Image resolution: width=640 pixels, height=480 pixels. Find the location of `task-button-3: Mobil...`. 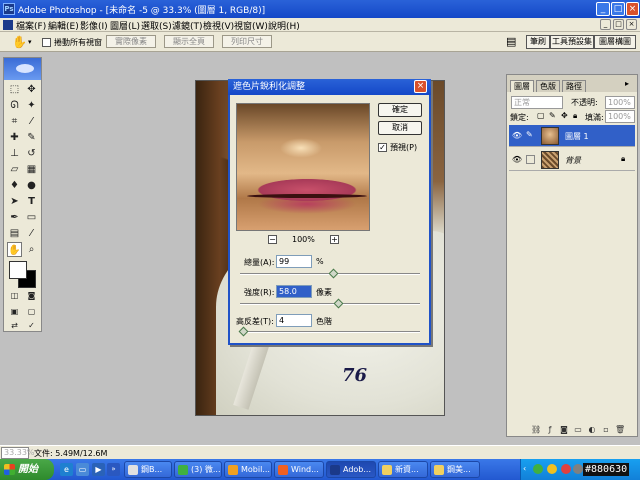

task-button-3: Mobil... is located at coordinates (248, 469).